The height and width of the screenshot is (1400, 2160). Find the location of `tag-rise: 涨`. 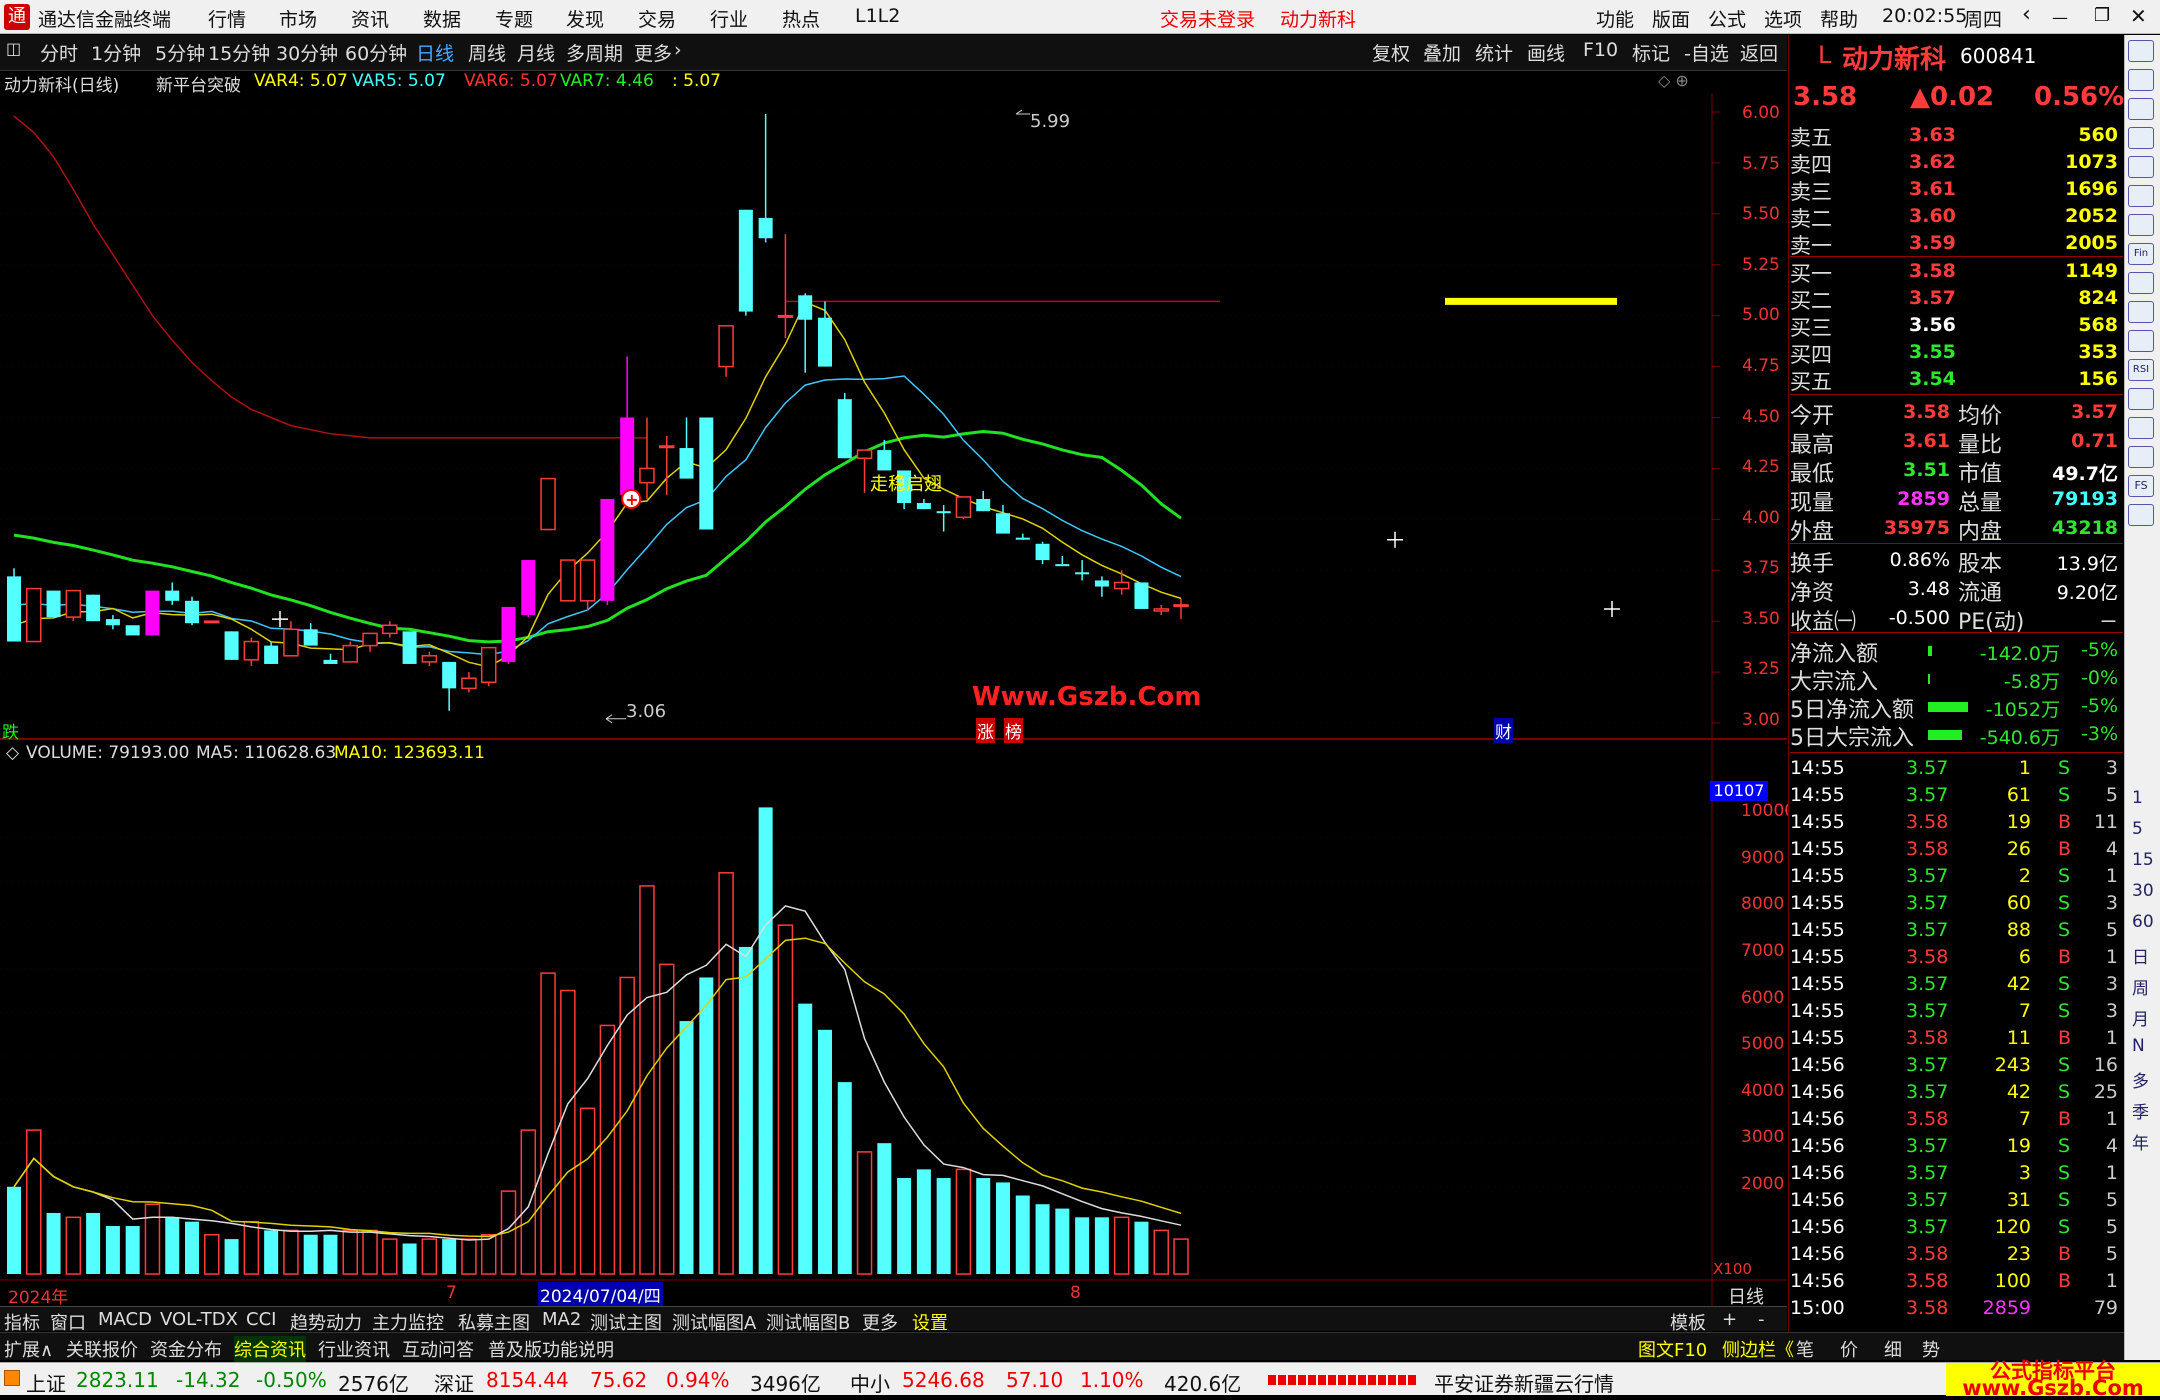

tag-rise: 涨 is located at coordinates (985, 730).